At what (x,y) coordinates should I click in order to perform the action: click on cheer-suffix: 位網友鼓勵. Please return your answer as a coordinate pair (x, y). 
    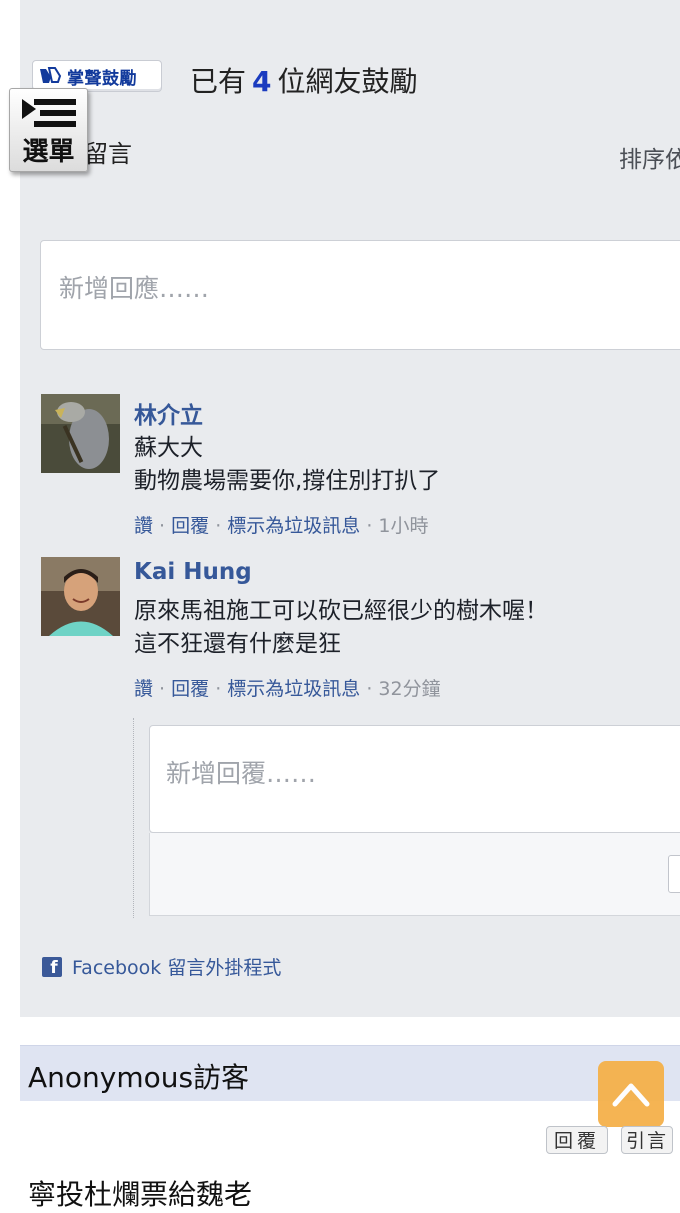
    Looking at the image, I should click on (347, 81).